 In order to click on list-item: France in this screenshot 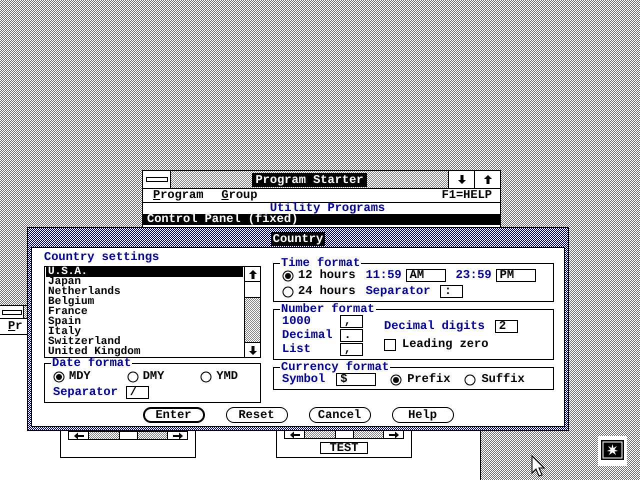, I will do `click(144, 312)`.